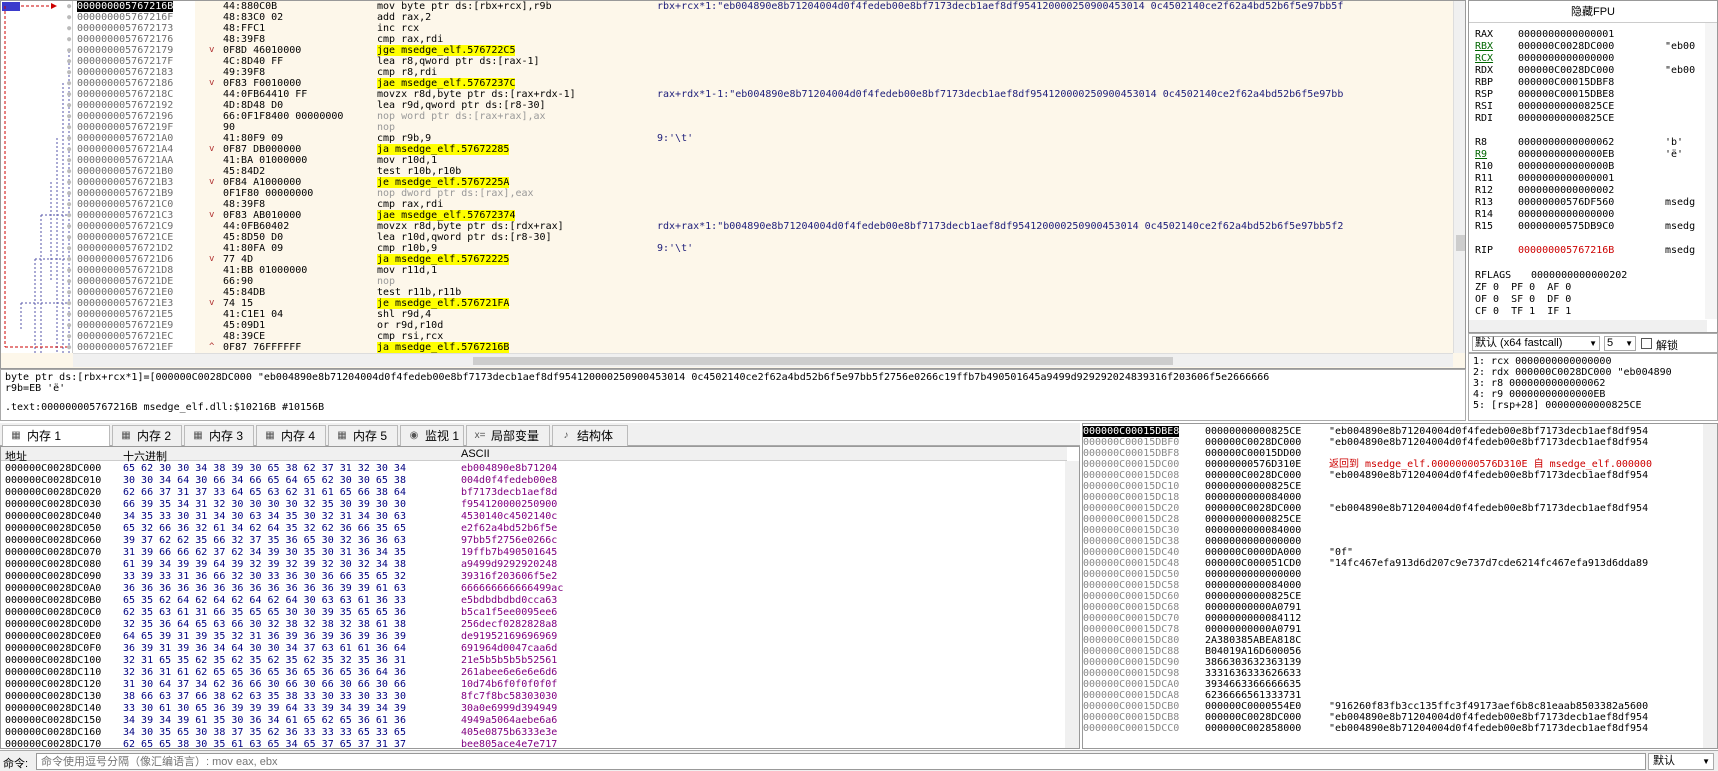 Image resolution: width=1718 pixels, height=771 pixels. I want to click on disasm-row: ● 0000000057672173 48:FFC1 inc rcx, so click(760, 28).